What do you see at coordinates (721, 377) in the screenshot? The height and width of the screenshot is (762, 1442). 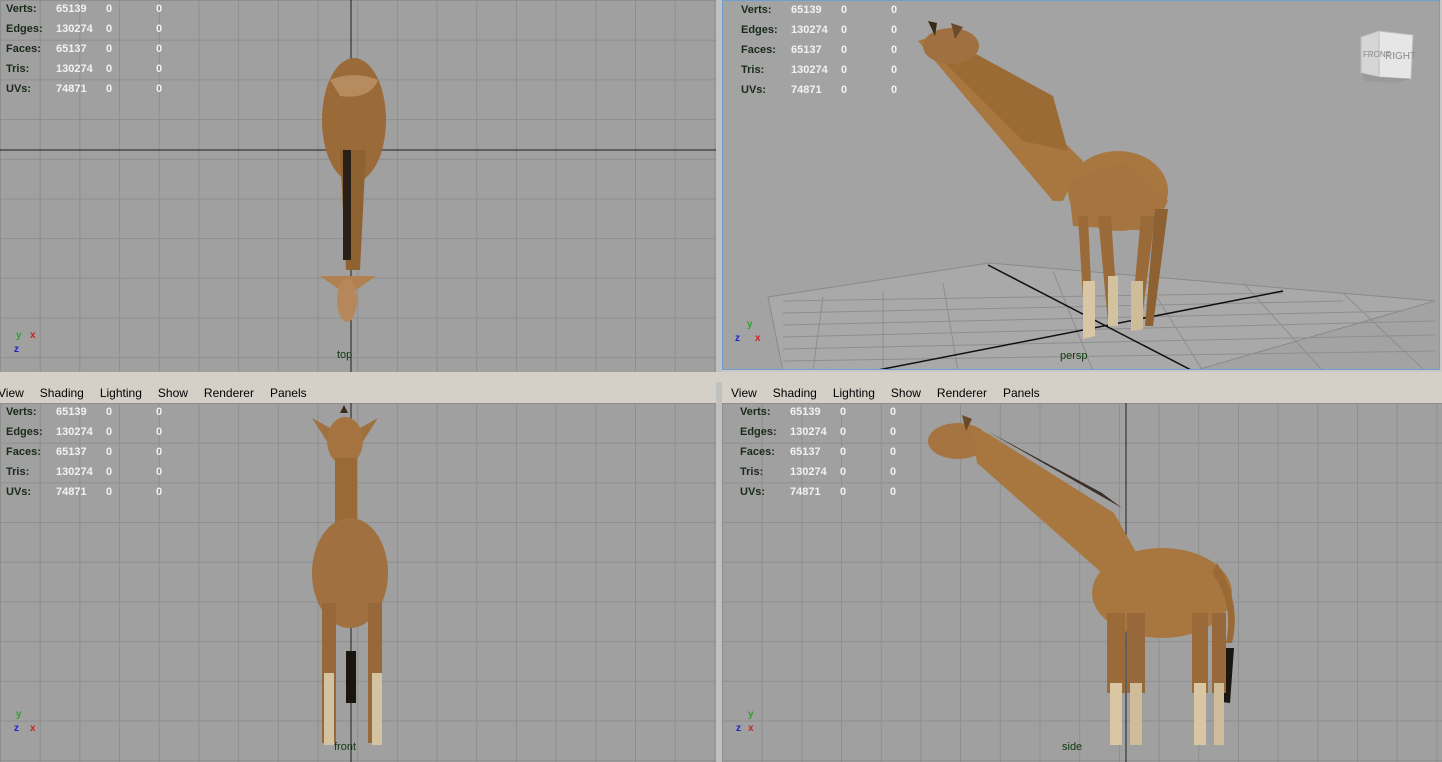 I see `pane-divider-horizontal` at bounding box center [721, 377].